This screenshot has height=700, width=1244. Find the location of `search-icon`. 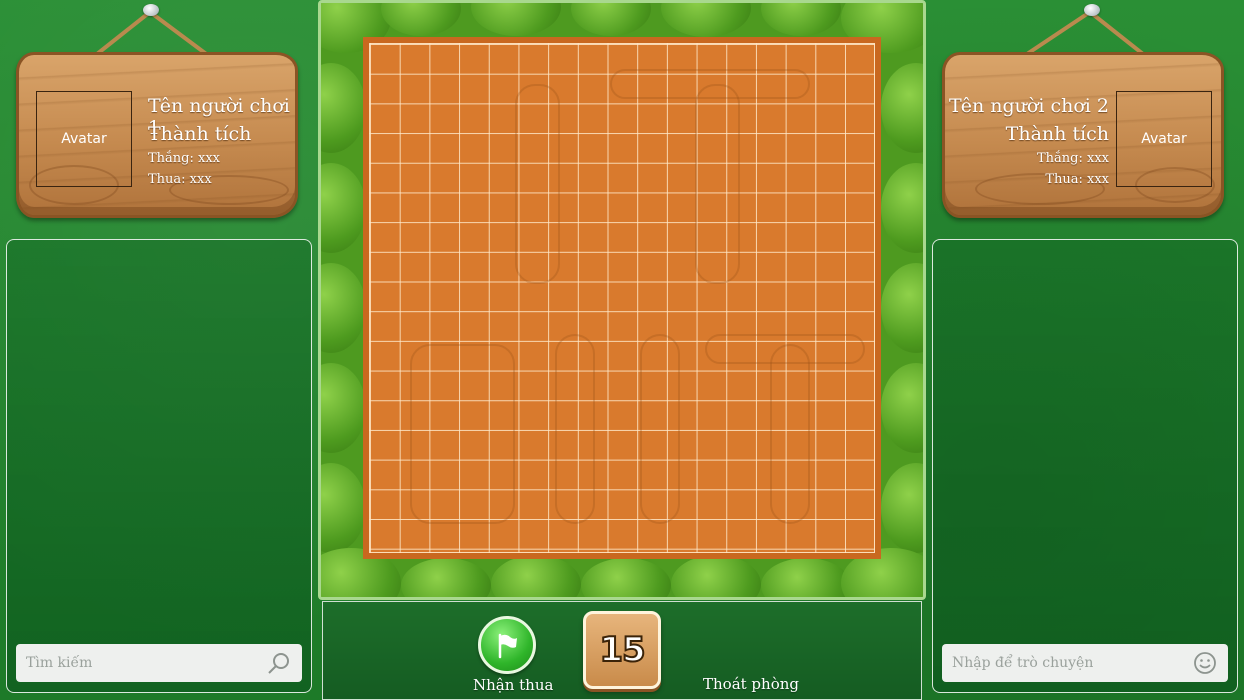

search-icon is located at coordinates (279, 663).